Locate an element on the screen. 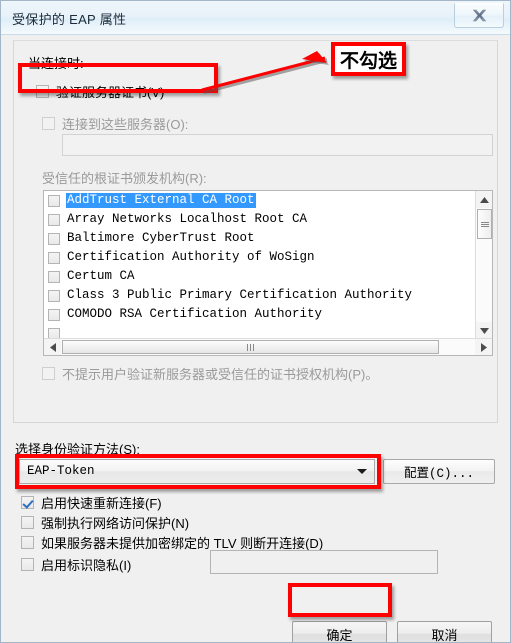 The image size is (511, 643). ok-button: 确定 is located at coordinates (339, 631).